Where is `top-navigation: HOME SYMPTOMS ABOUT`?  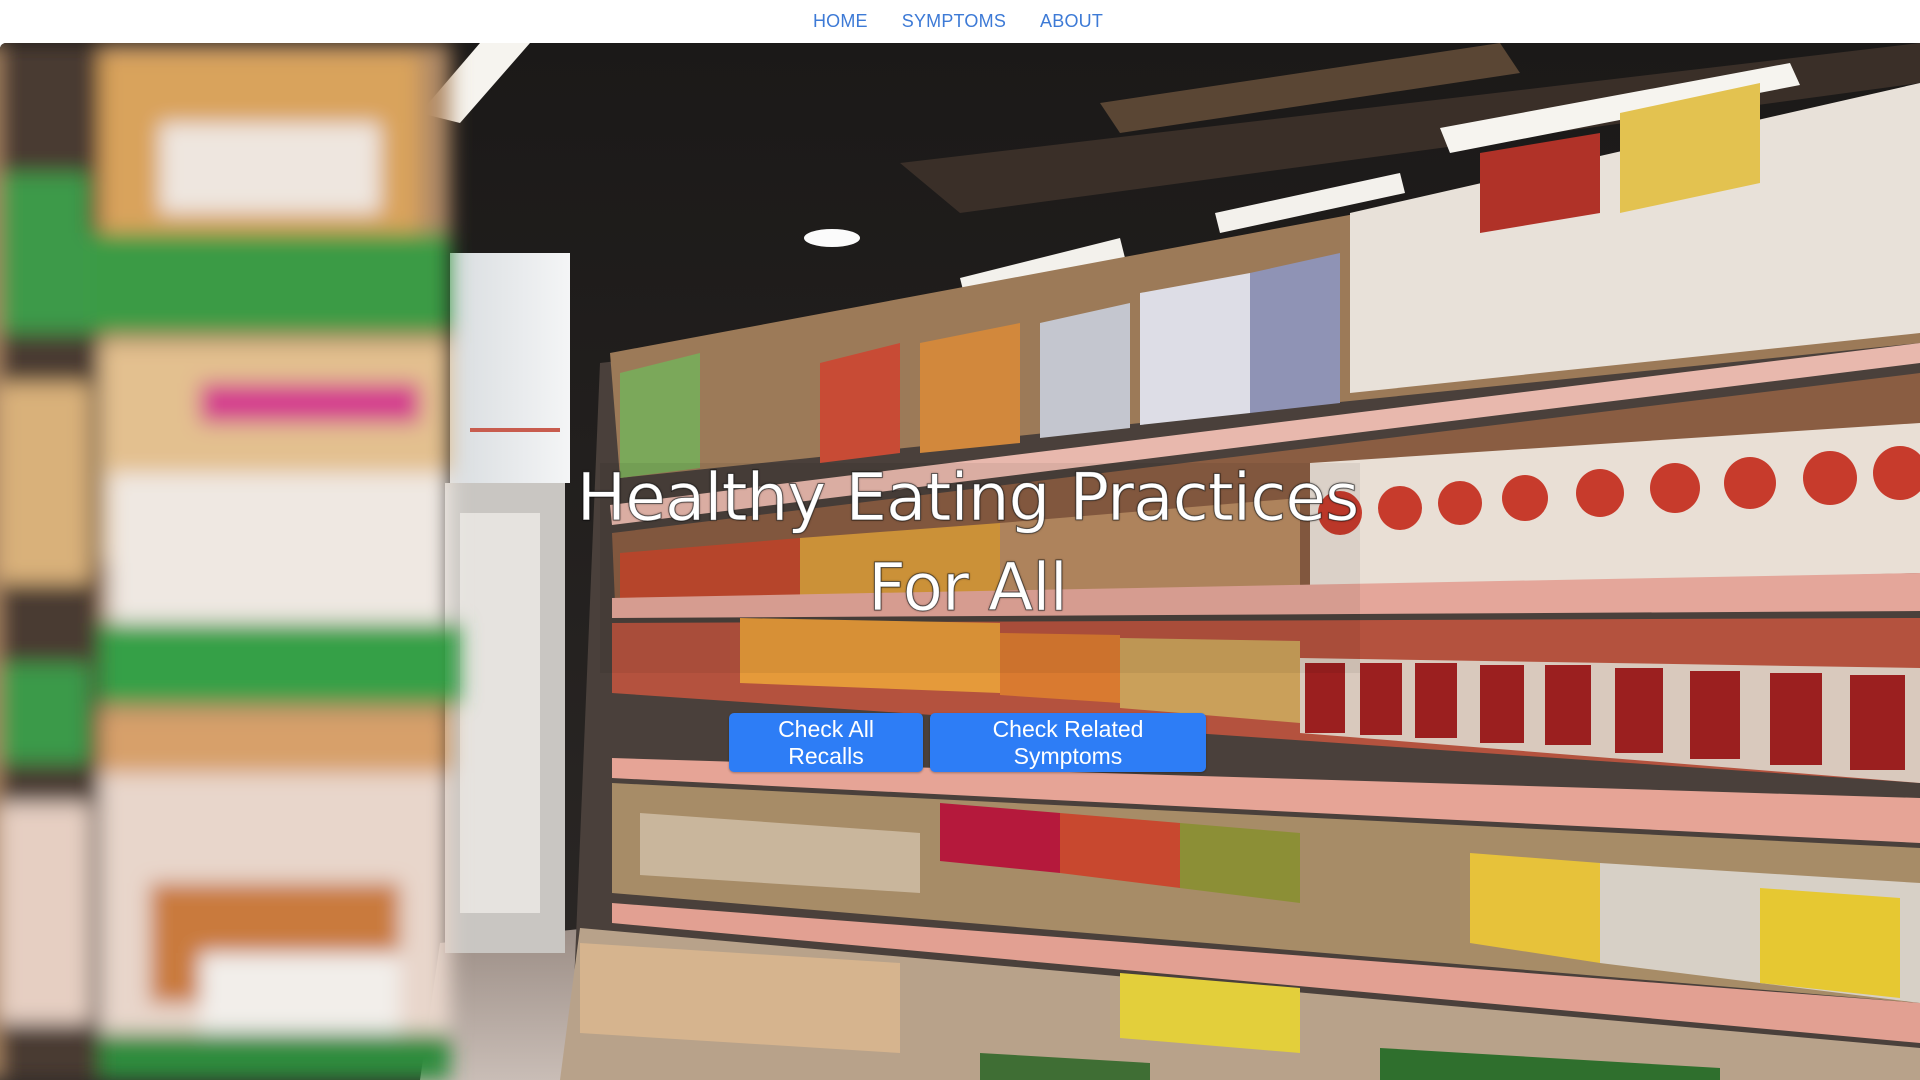 top-navigation: HOME SYMPTOMS ABOUT is located at coordinates (960, 21).